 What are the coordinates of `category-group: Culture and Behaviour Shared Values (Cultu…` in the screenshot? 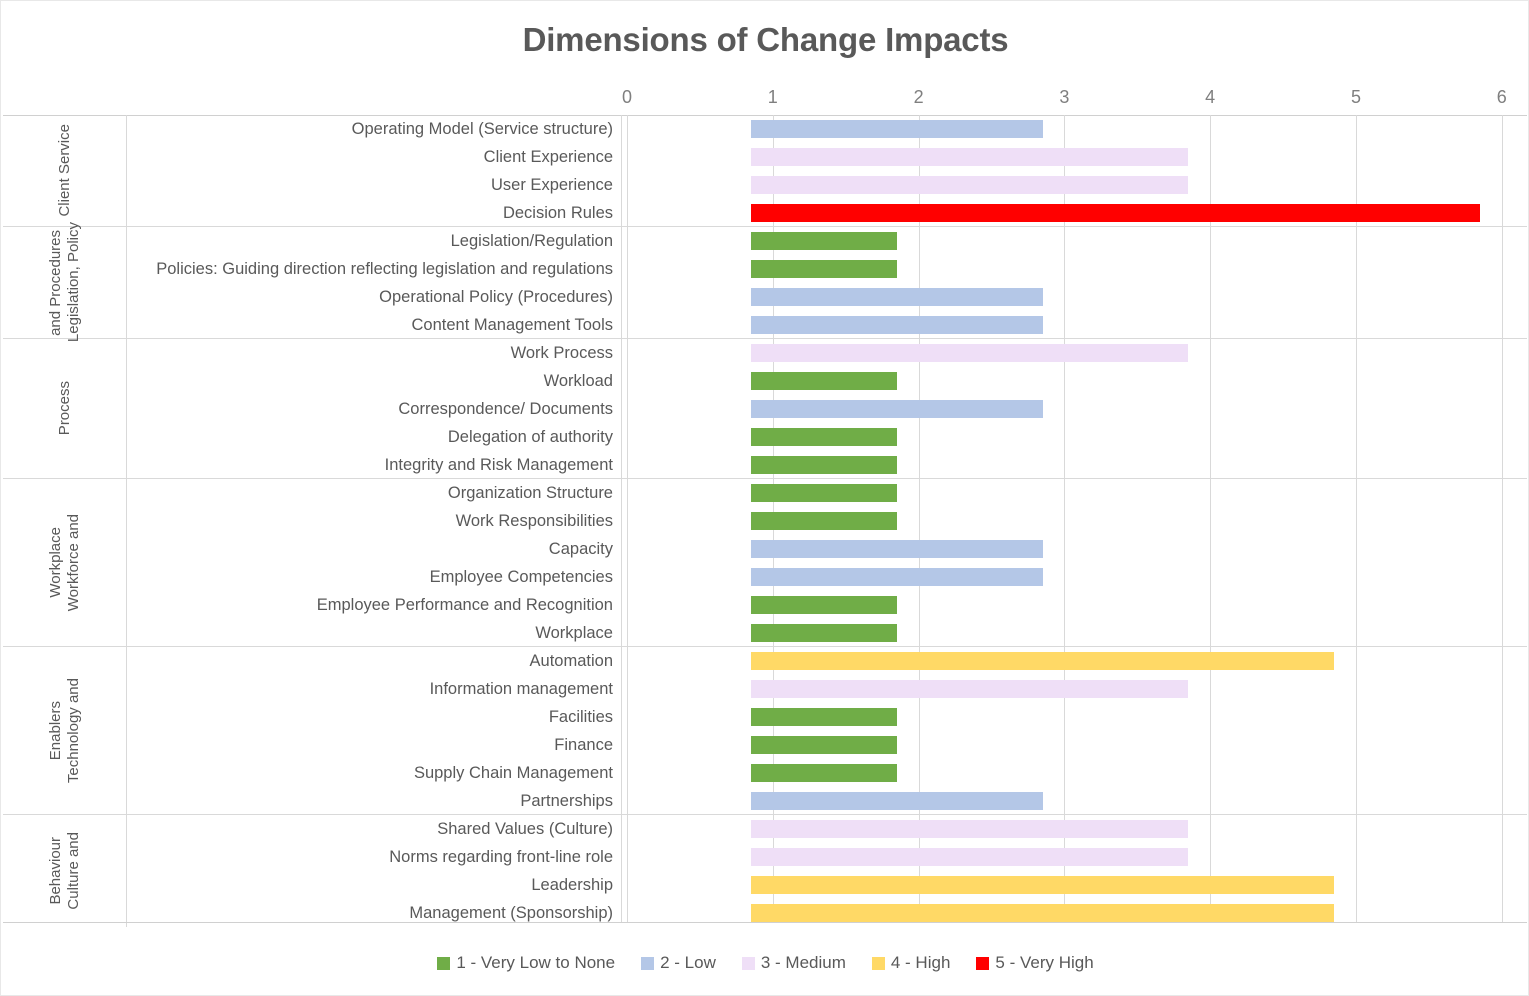 It's located at (765, 871).